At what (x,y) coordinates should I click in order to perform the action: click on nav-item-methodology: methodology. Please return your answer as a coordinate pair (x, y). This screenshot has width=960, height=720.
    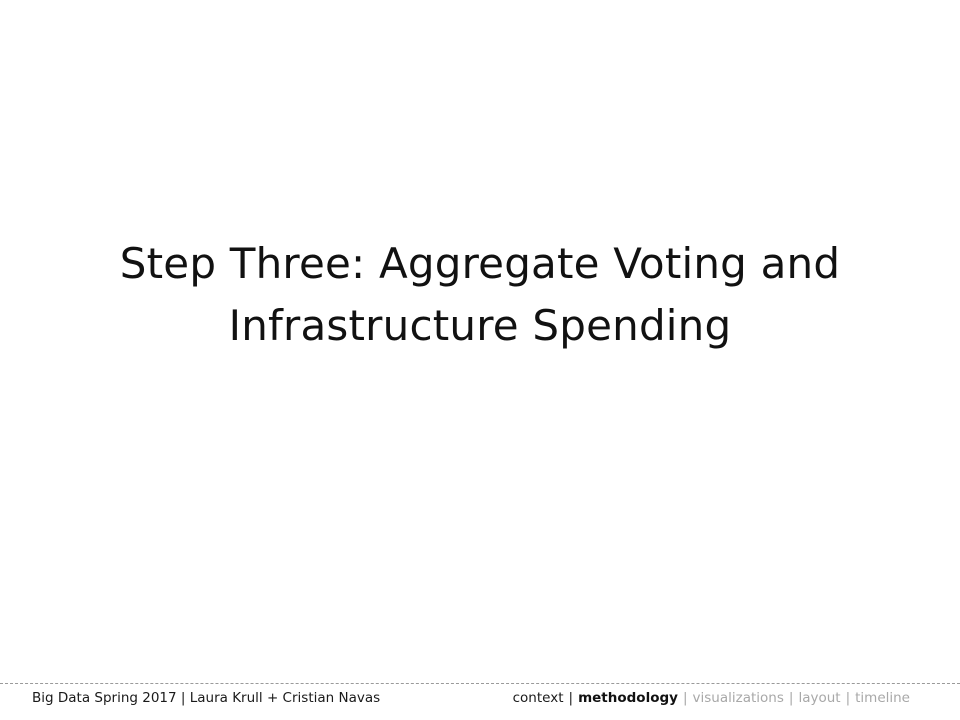
    Looking at the image, I should click on (628, 698).